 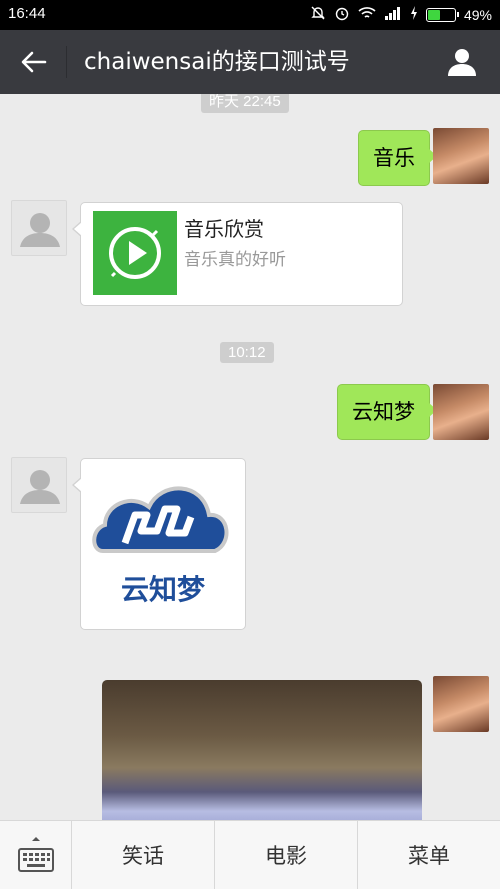 What do you see at coordinates (163, 589) in the screenshot?
I see `logo-text: 云知梦` at bounding box center [163, 589].